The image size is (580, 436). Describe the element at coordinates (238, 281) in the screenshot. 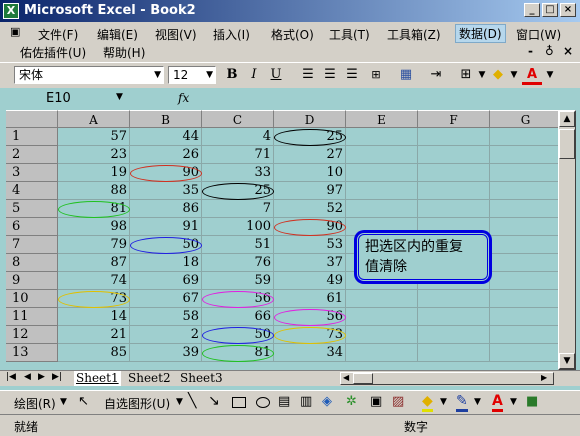

I see `grid-cell: 59` at that location.